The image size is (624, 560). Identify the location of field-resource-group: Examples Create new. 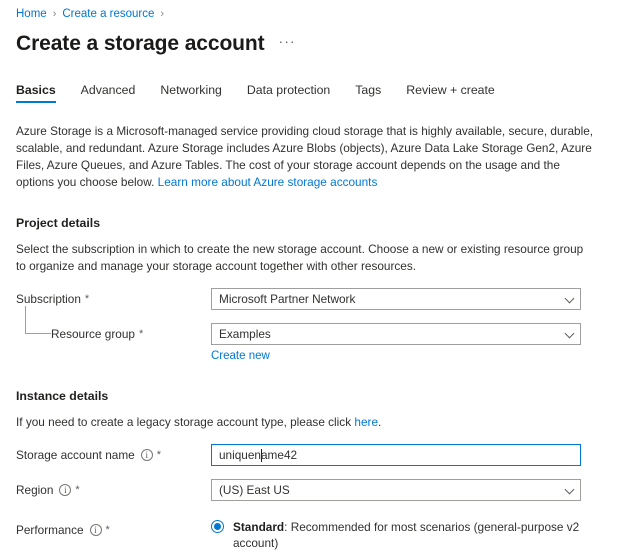
(396, 343).